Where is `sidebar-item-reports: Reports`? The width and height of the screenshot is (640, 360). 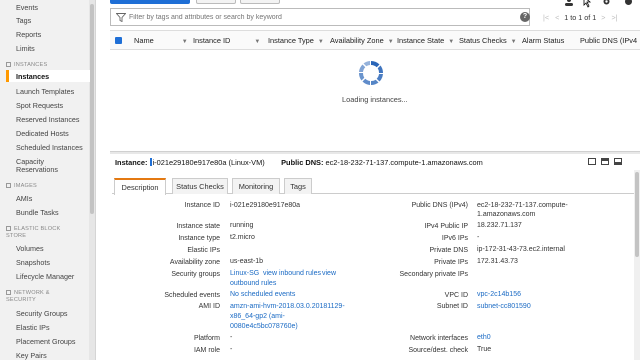 sidebar-item-reports: Reports is located at coordinates (28, 34).